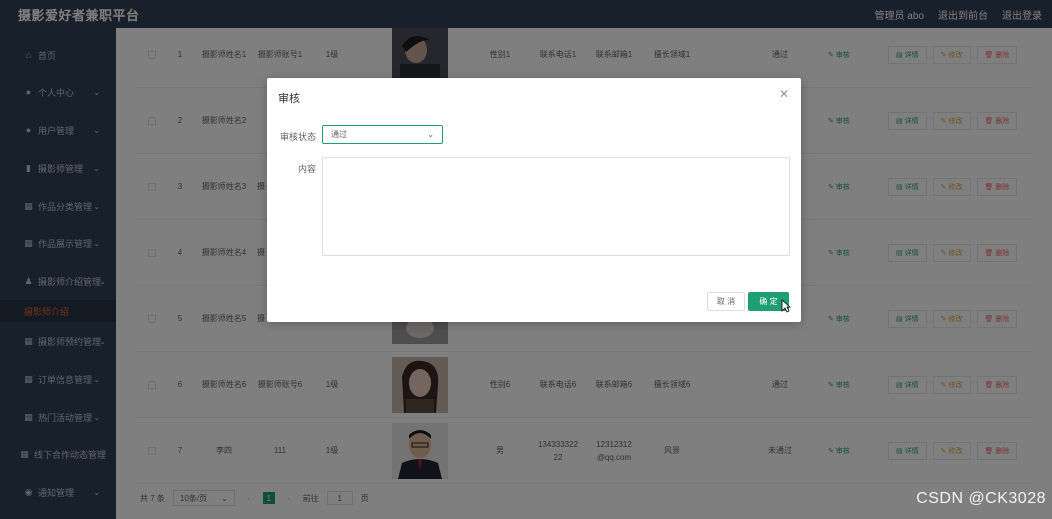  I want to click on audit-status-select: 通过 ⌄, so click(382, 134).